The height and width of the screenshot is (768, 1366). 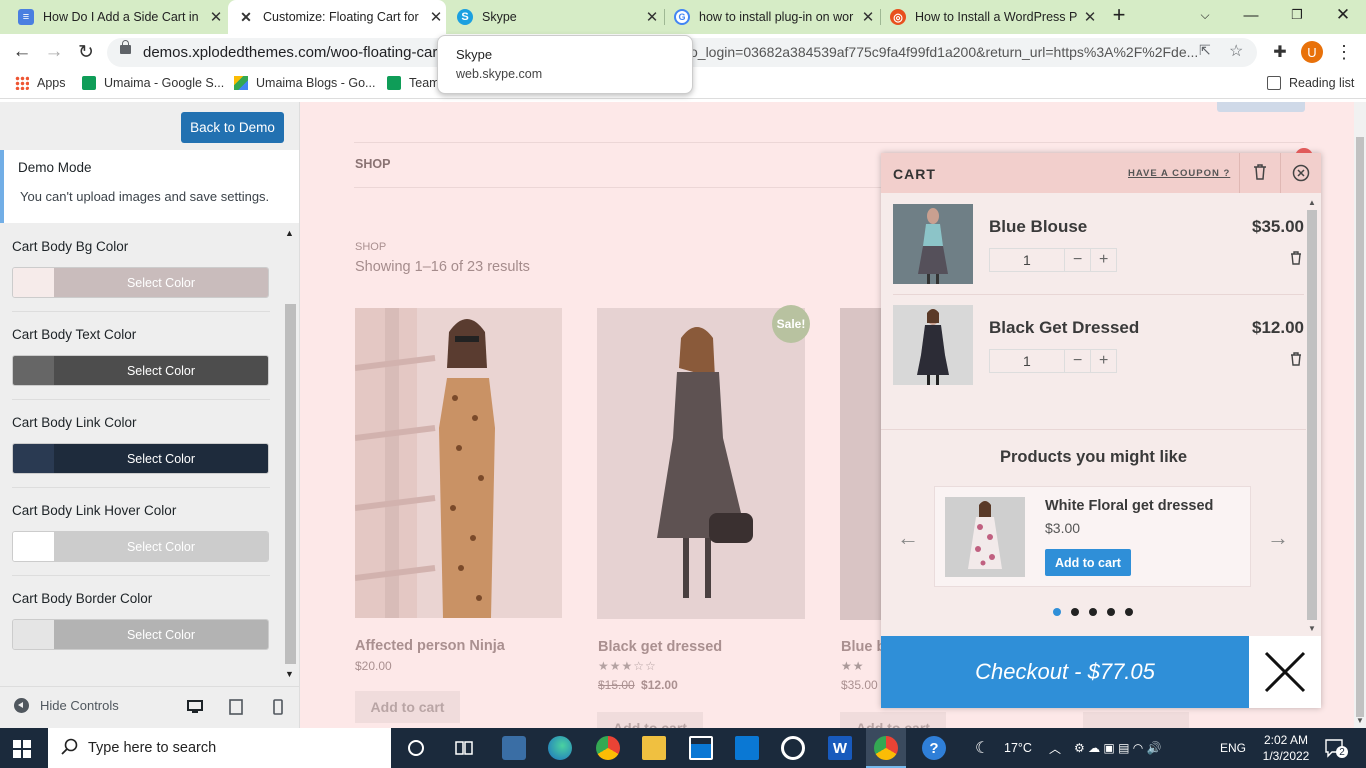 What do you see at coordinates (1260, 174) in the screenshot?
I see `clear-cart-trash-icon` at bounding box center [1260, 174].